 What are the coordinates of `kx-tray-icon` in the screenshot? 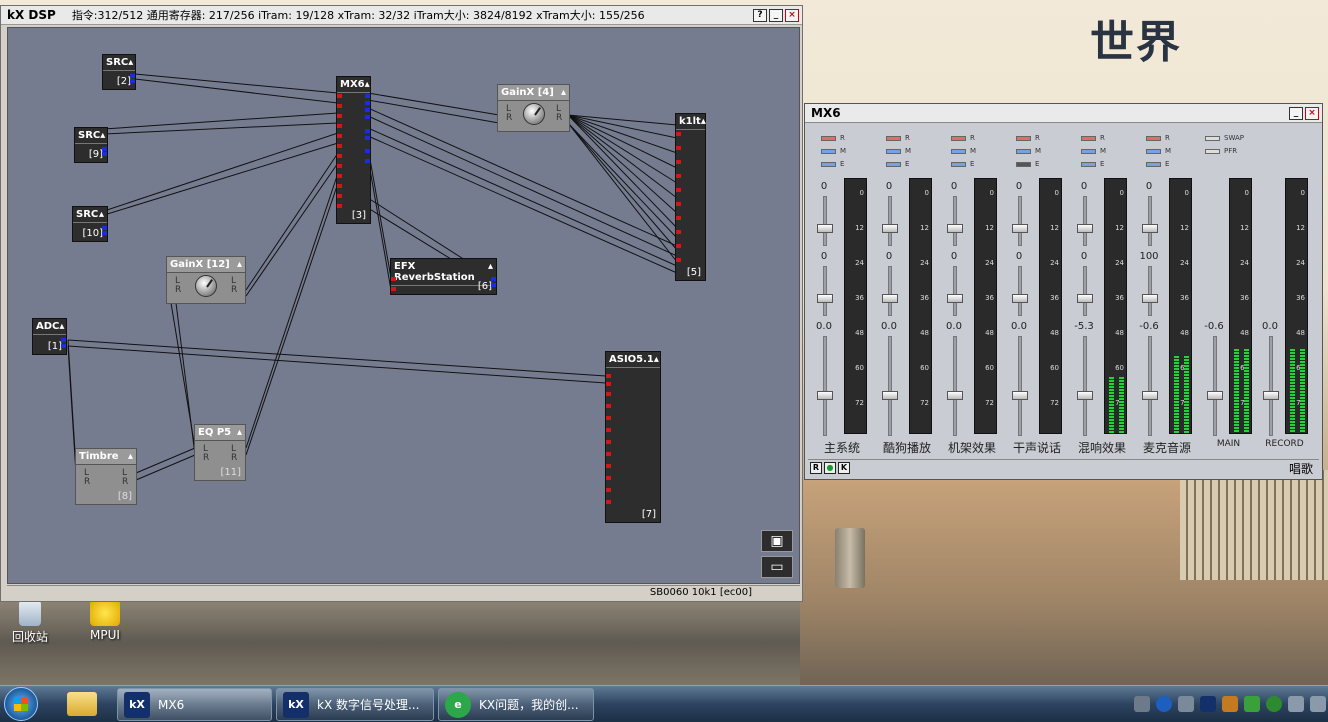 It's located at (1208, 704).